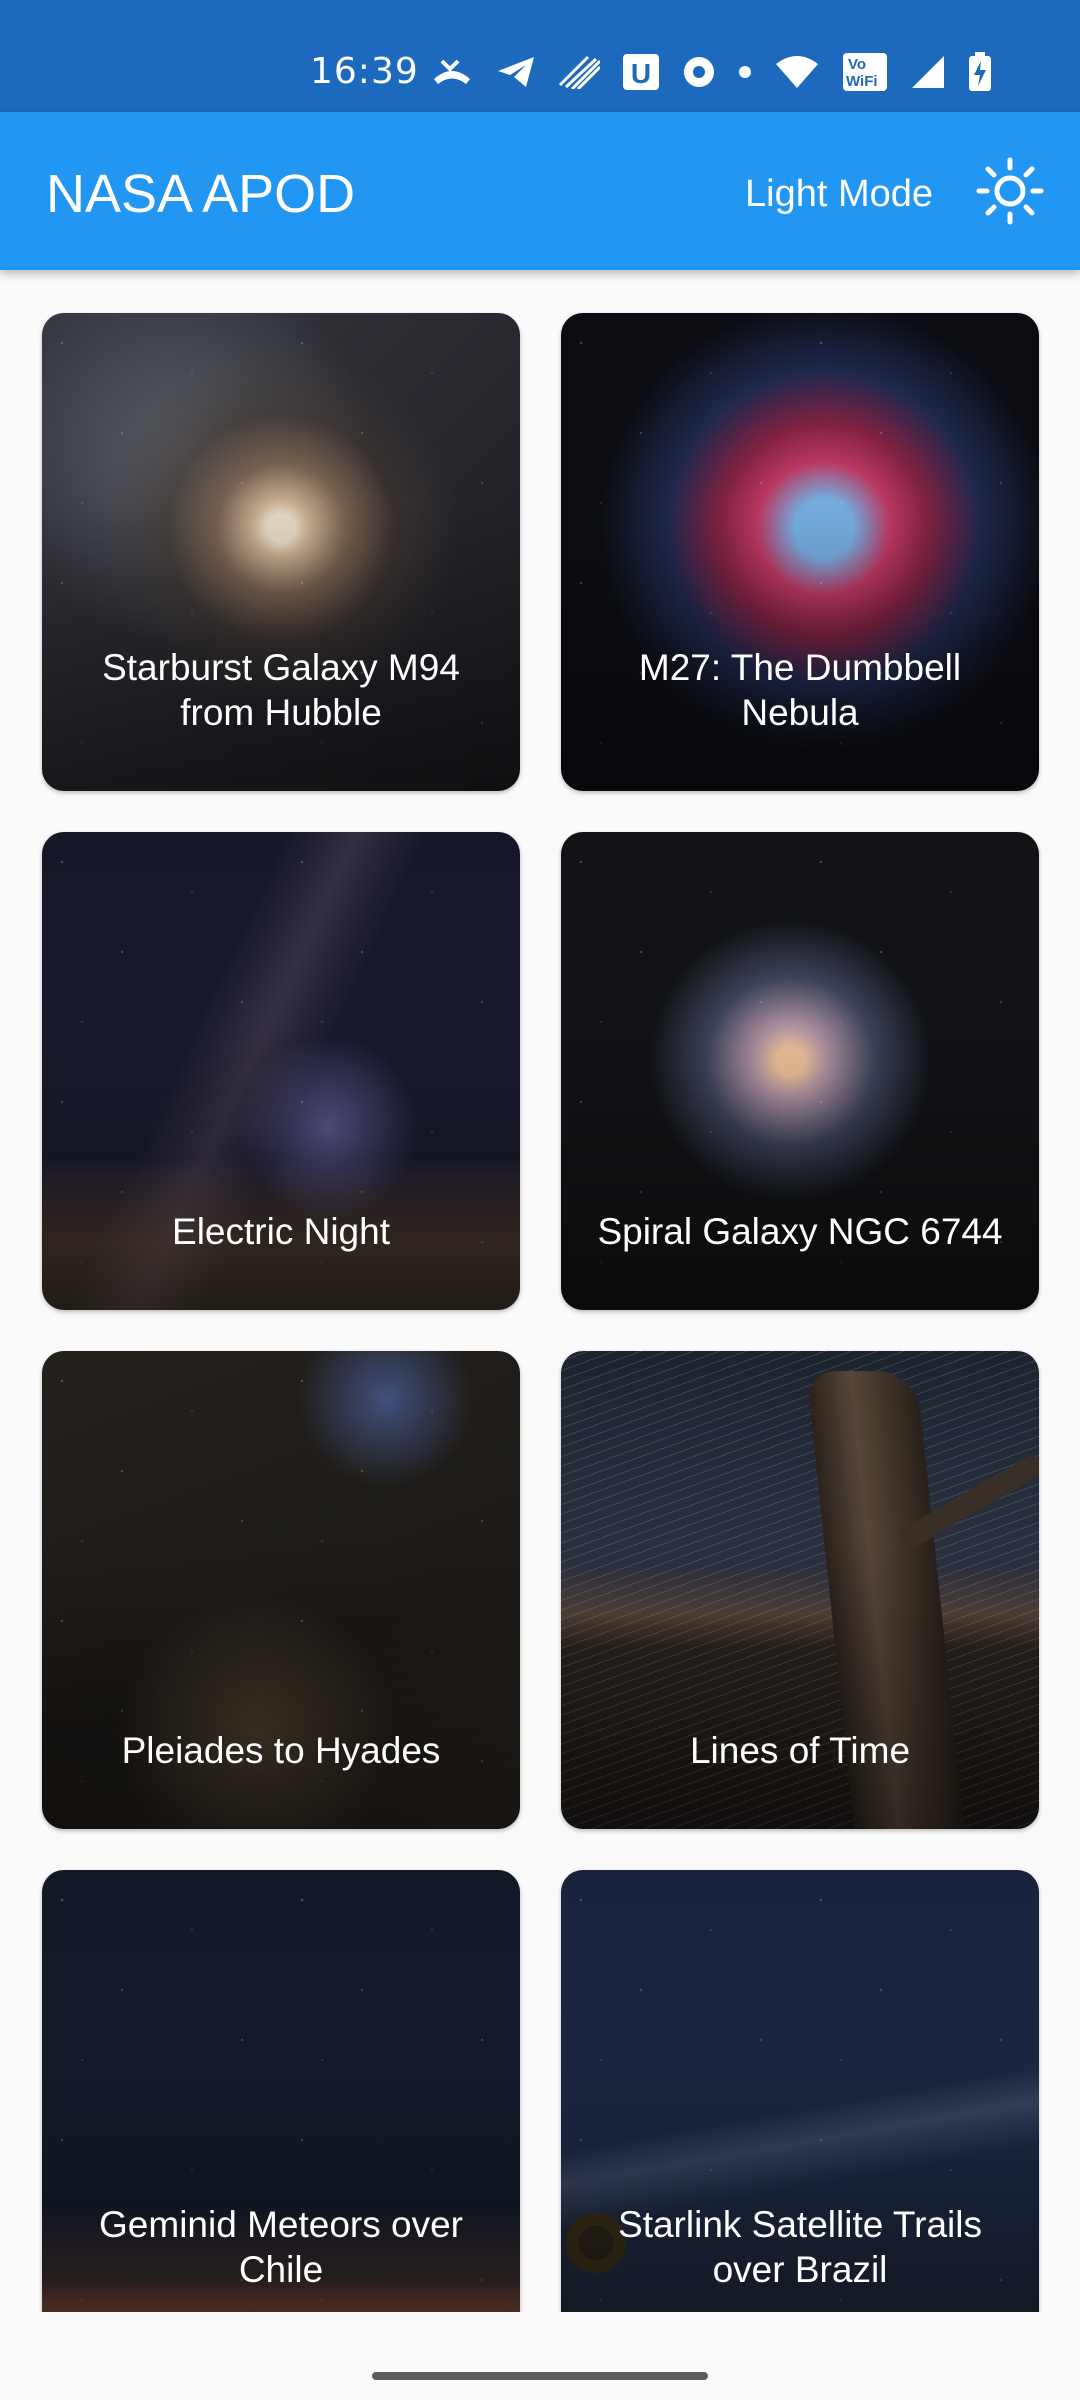 The width and height of the screenshot is (1080, 2400). Describe the element at coordinates (800, 2091) in the screenshot. I see `apod-card: Starlink Satellite Trails over Brazil` at that location.